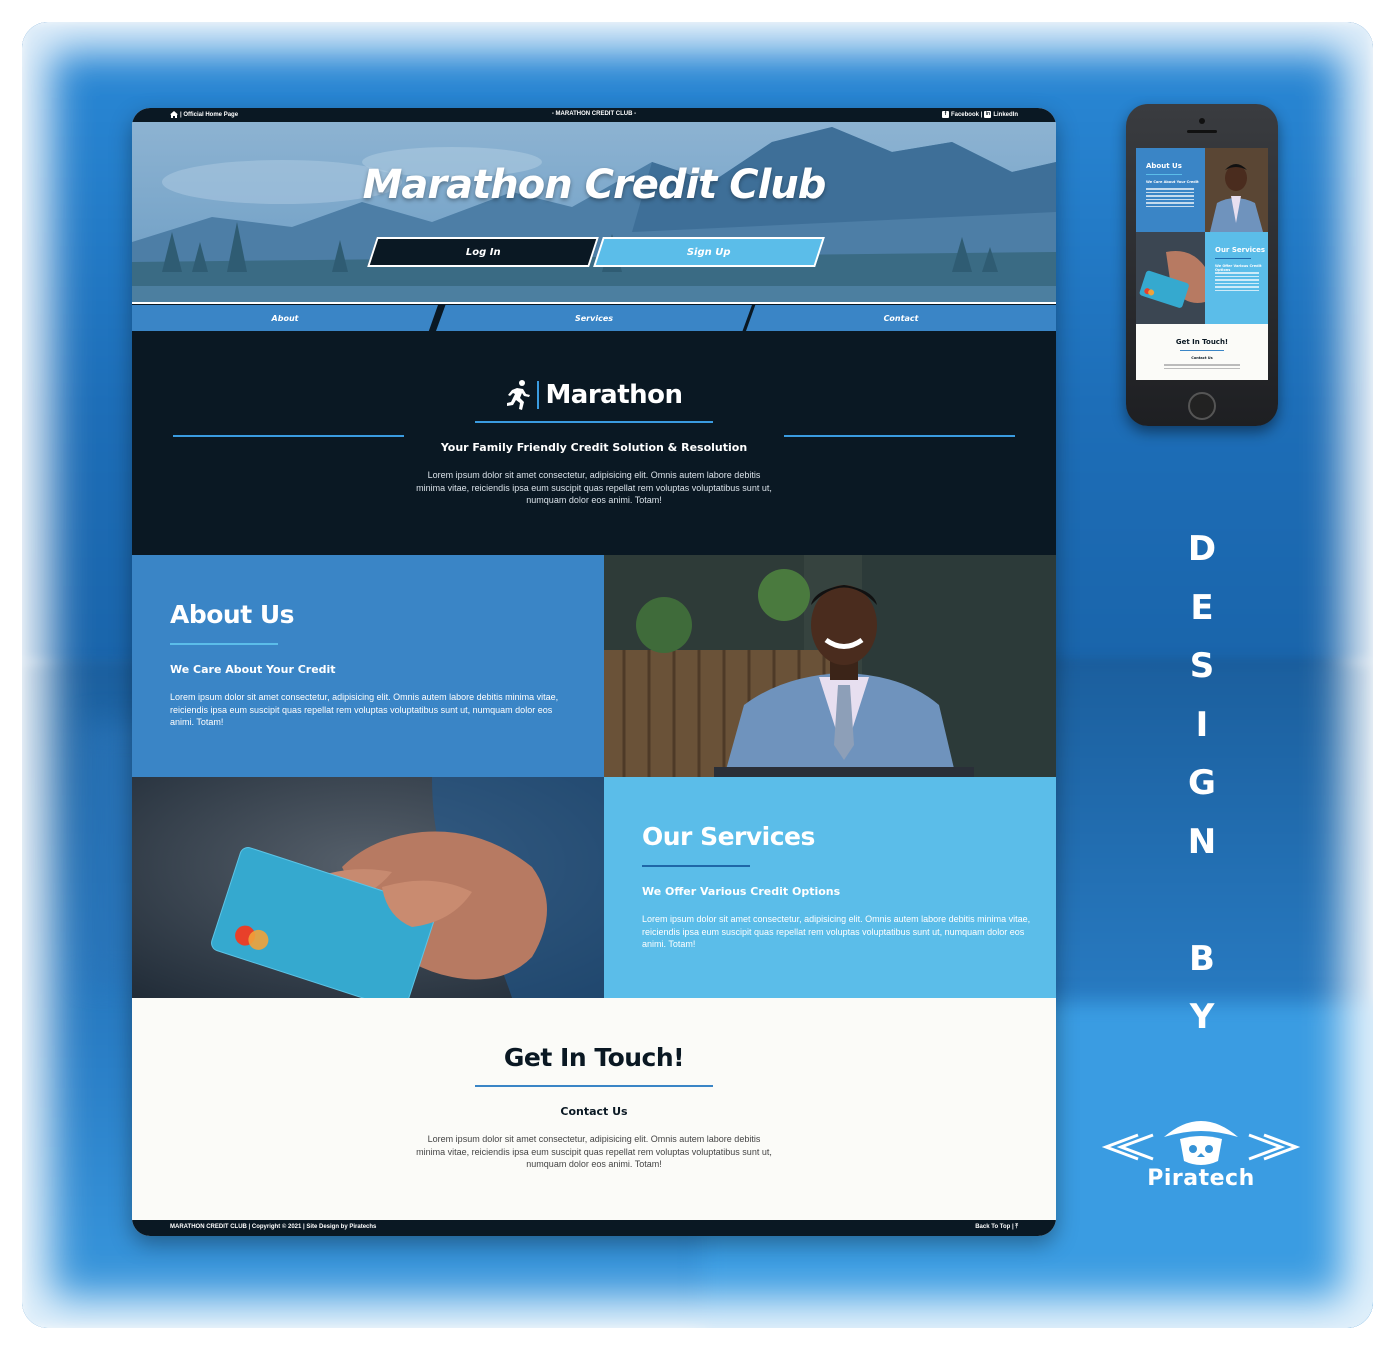 The height and width of the screenshot is (1350, 1395). Describe the element at coordinates (519, 395) in the screenshot. I see `runner-icon` at that location.